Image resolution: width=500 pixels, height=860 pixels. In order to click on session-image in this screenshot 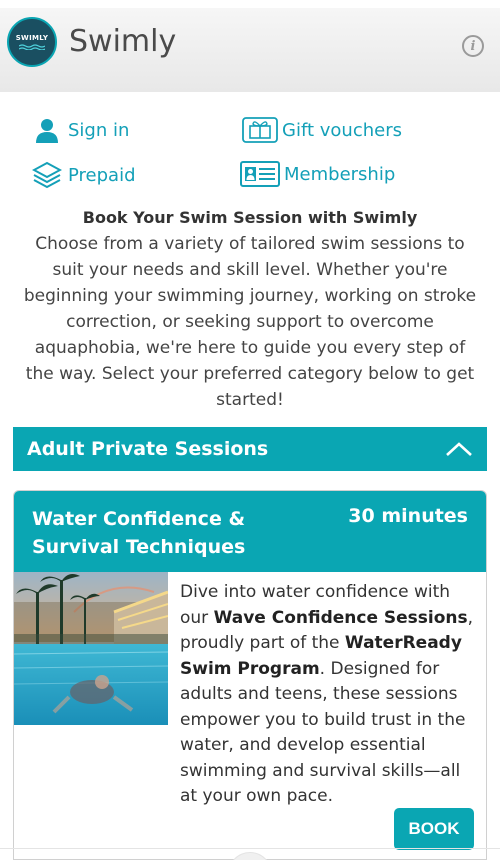, I will do `click(91, 648)`.